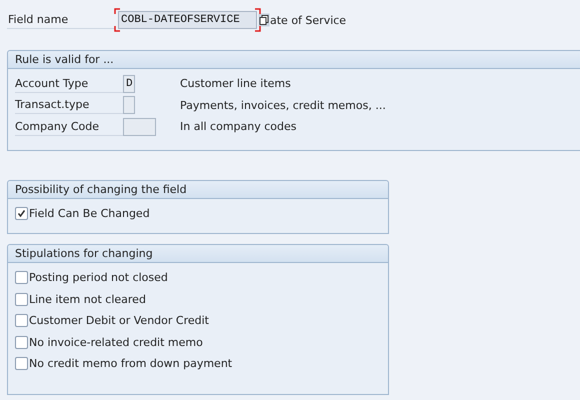  I want to click on checkbox-label: No credit memo from down payment, so click(130, 363).